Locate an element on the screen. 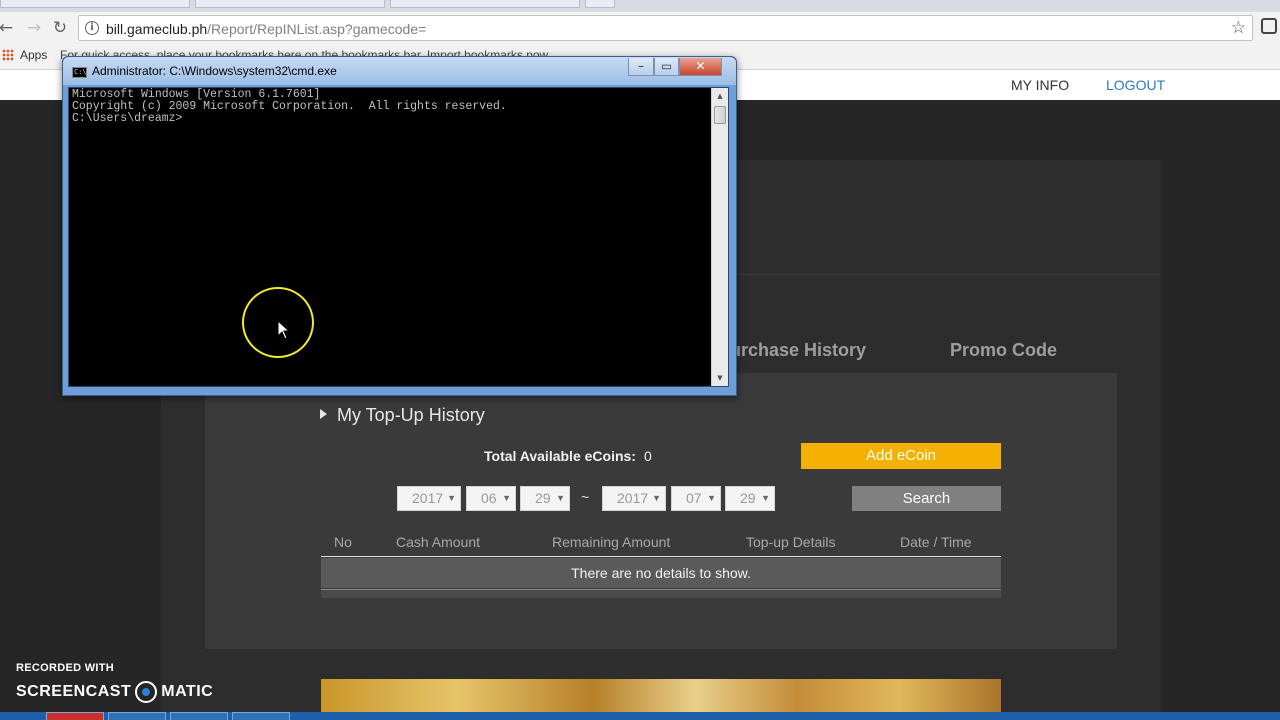  url-host: bill.gameclub.ph is located at coordinates (157, 29).